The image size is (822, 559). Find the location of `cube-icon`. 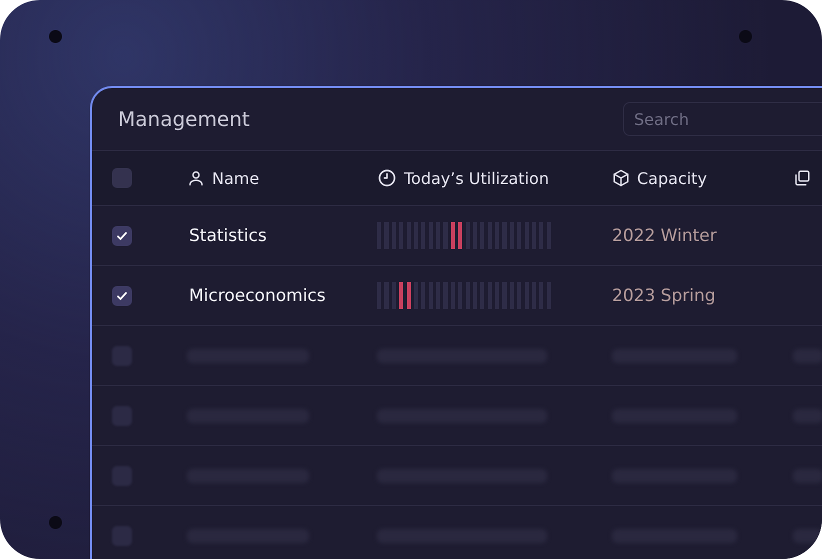

cube-icon is located at coordinates (621, 178).